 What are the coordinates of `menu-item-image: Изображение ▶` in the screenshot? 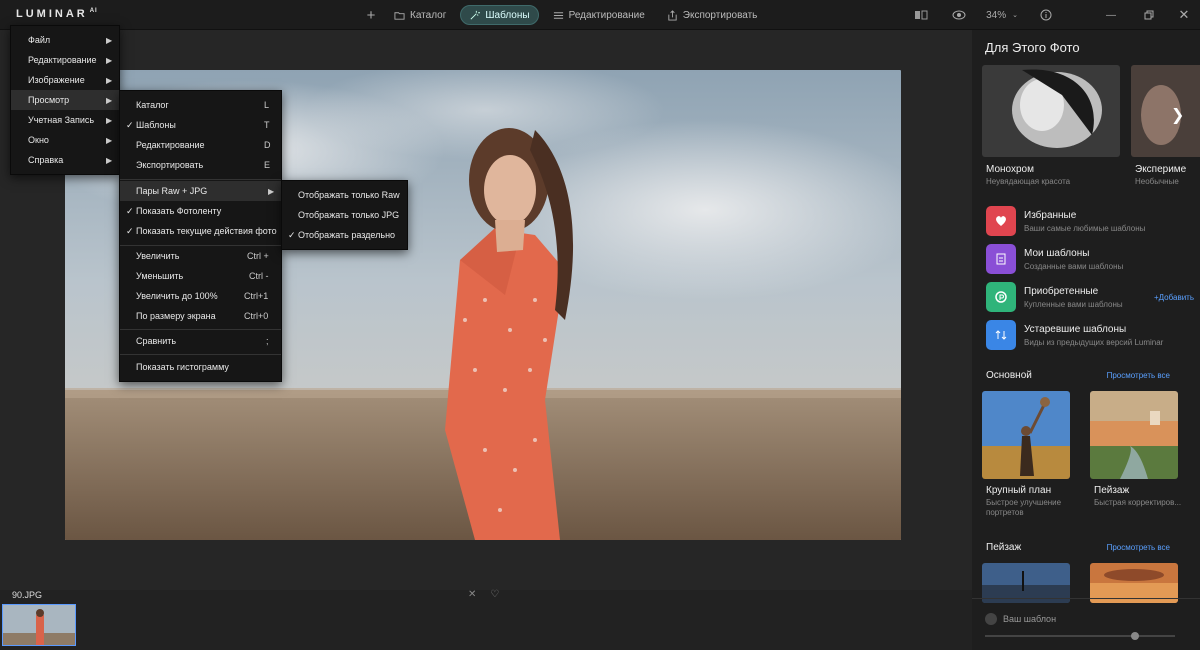 It's located at (65, 80).